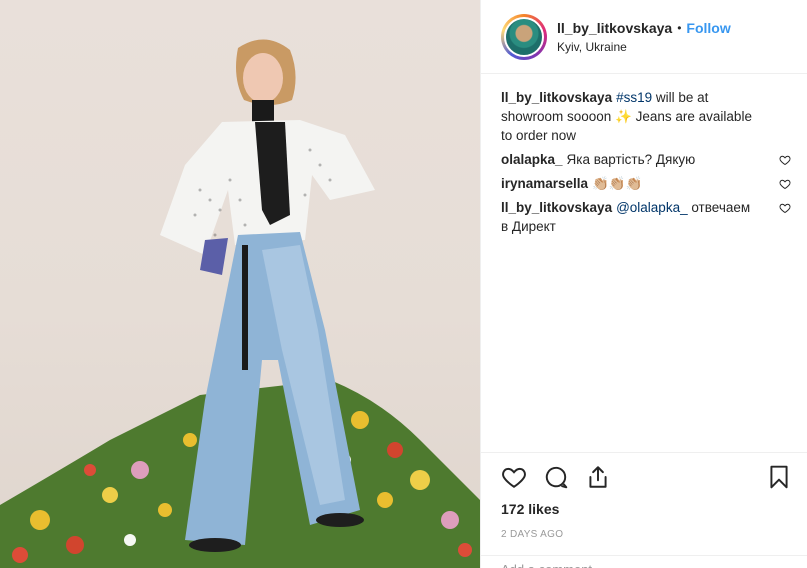 This screenshot has height=568, width=807. I want to click on comment-username: irynamarsella, so click(544, 183).